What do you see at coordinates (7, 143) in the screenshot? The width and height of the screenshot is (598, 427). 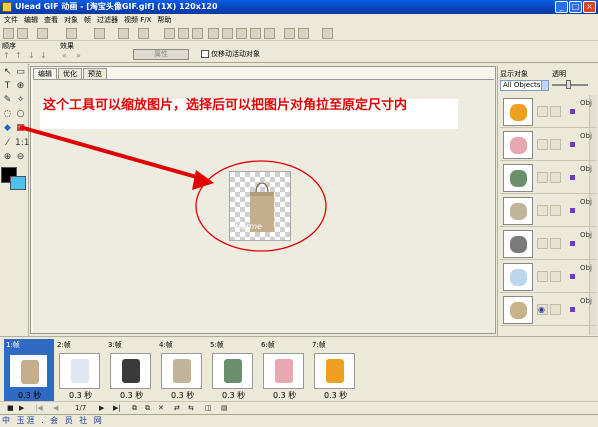 I see `eyedropper-tool-icon: ⁄` at bounding box center [7, 143].